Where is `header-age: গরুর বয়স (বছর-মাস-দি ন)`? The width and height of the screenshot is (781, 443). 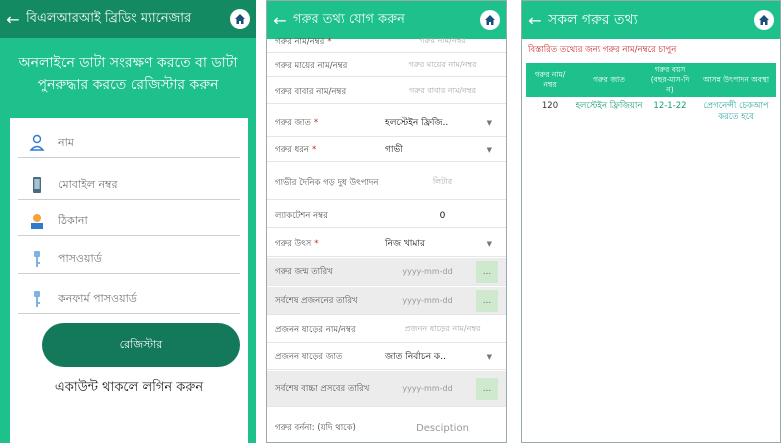
header-age: গরুর বয়স (বছর-মাস-দি ন) is located at coordinates (670, 79).